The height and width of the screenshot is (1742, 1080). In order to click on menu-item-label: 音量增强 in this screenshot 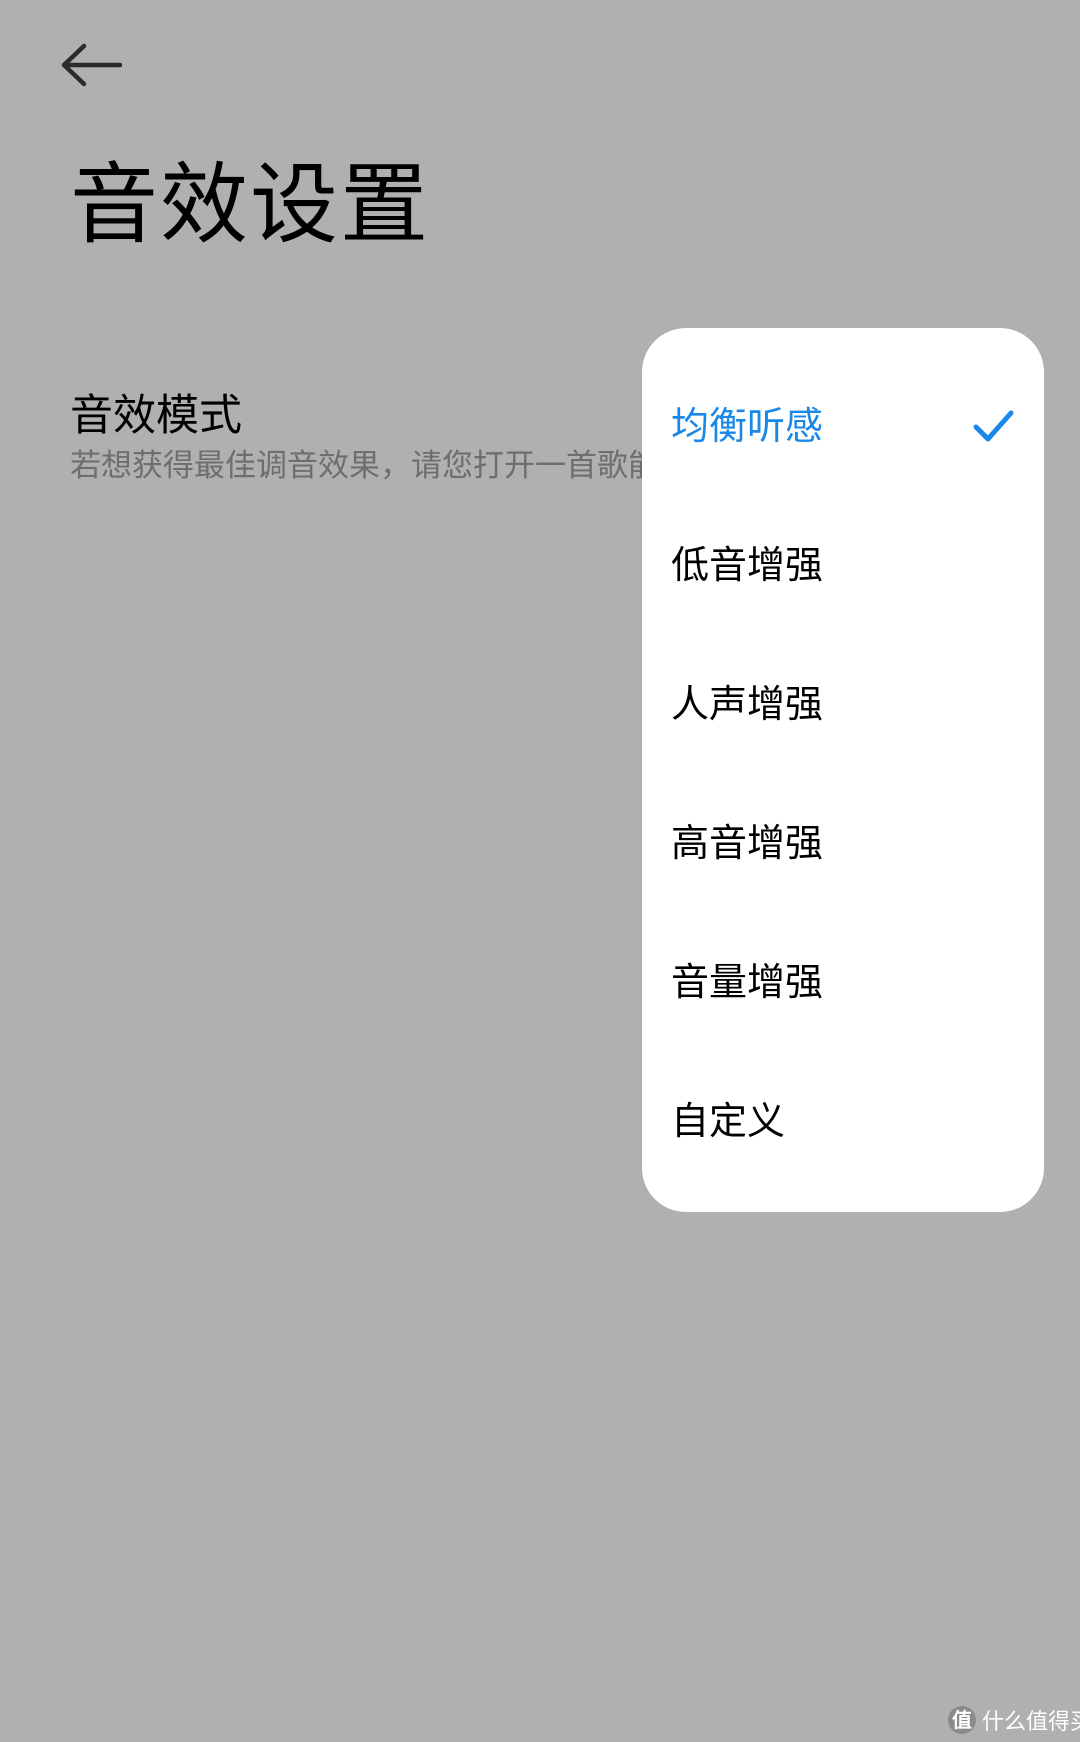, I will do `click(747, 981)`.